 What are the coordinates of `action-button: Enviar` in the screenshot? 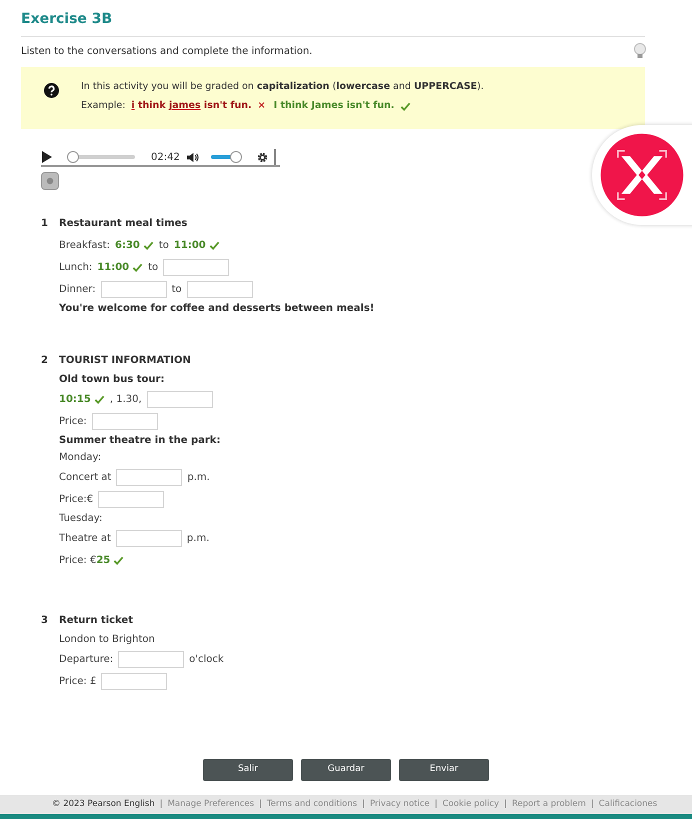 It's located at (444, 770).